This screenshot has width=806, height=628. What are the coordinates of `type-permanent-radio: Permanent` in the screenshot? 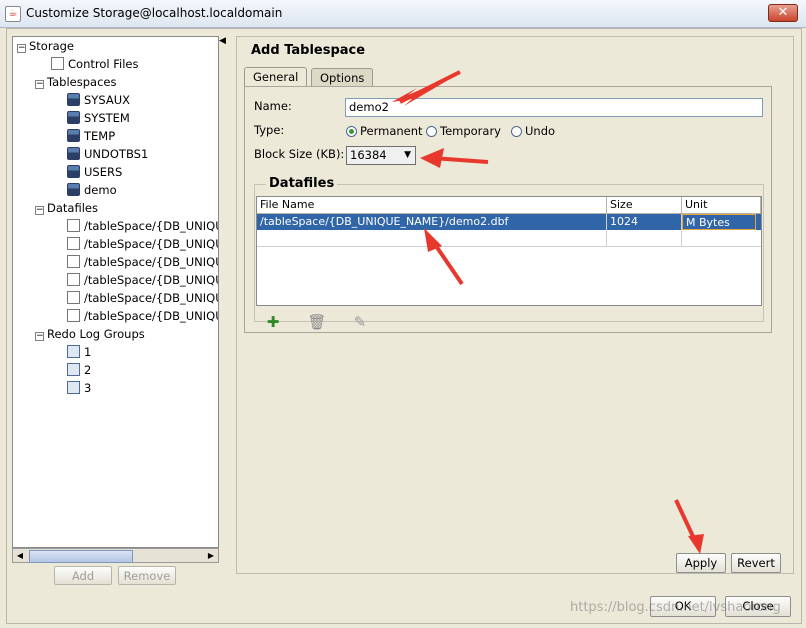 It's located at (384, 131).